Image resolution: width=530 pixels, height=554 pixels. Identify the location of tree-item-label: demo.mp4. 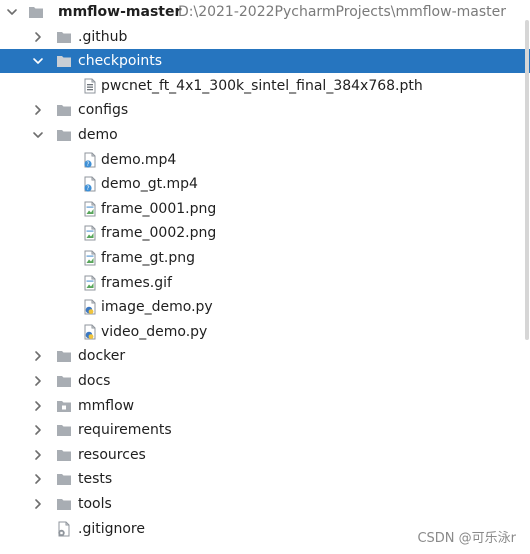
(139, 159).